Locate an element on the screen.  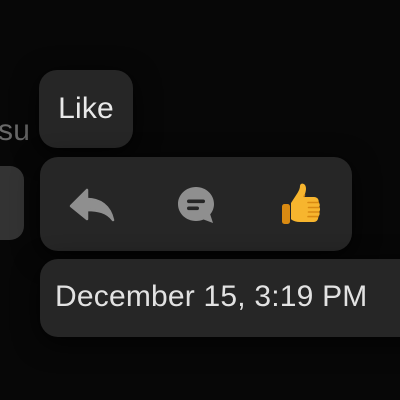
background-message-fragment: su is located at coordinates (15, 130).